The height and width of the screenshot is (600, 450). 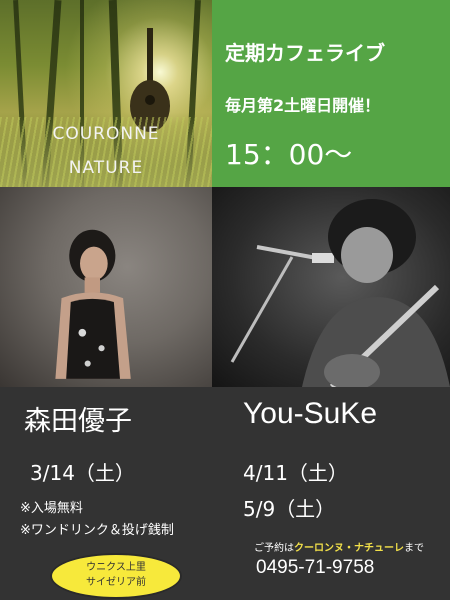 What do you see at coordinates (106, 93) in the screenshot?
I see `forest-photo: COURONNE NATURE` at bounding box center [106, 93].